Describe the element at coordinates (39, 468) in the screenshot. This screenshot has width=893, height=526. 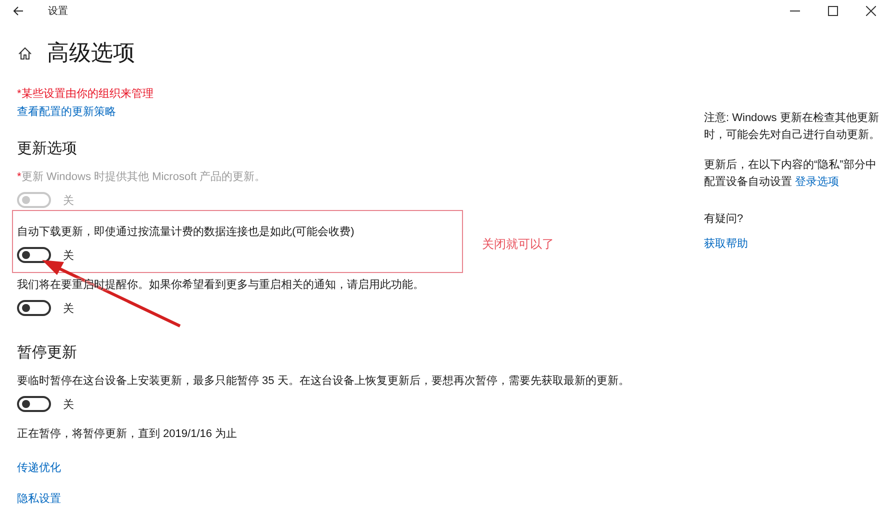
I see `settings-link: 传递优化` at that location.